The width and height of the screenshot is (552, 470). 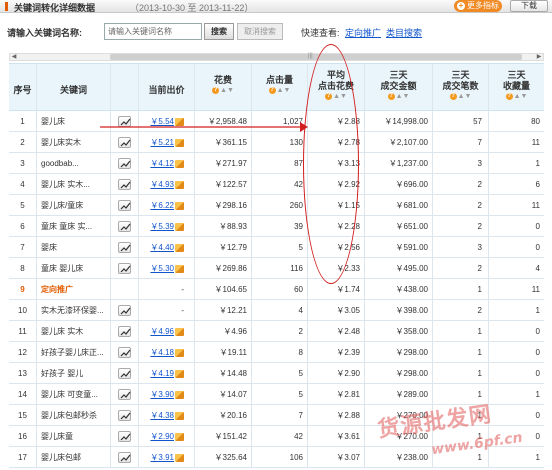 What do you see at coordinates (162, 352) in the screenshot?
I see `bid-value: ￥4.18` at bounding box center [162, 352].